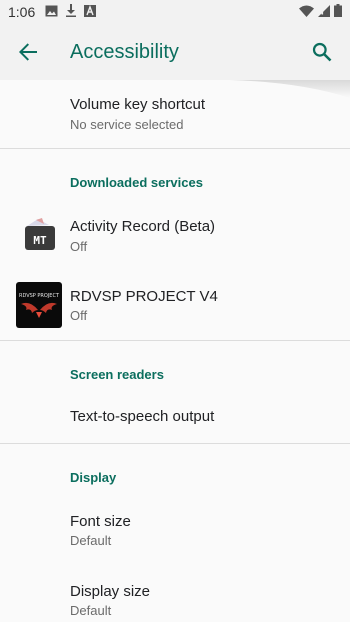 This screenshot has height=622, width=350. I want to click on app-notification-icon, so click(90, 12).